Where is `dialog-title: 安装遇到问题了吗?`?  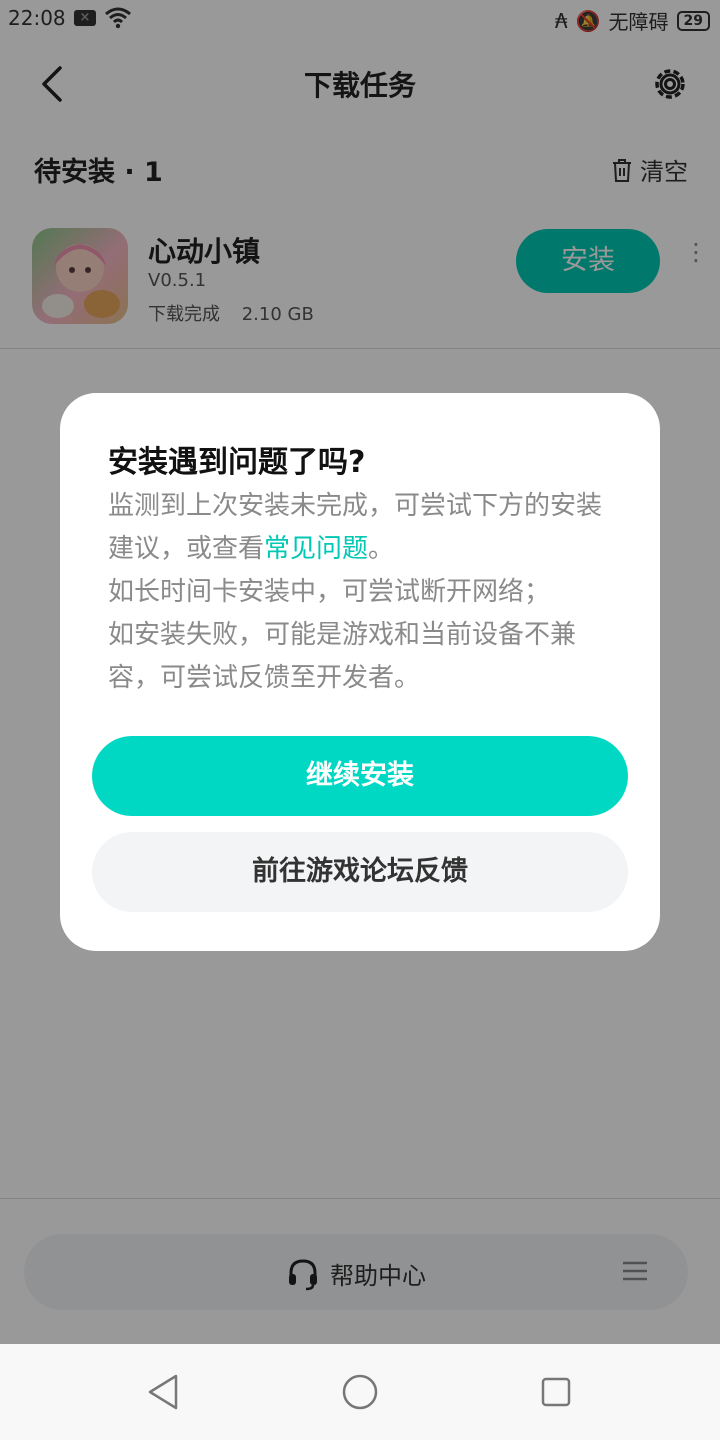 dialog-title: 安装遇到问题了吗? is located at coordinates (237, 462).